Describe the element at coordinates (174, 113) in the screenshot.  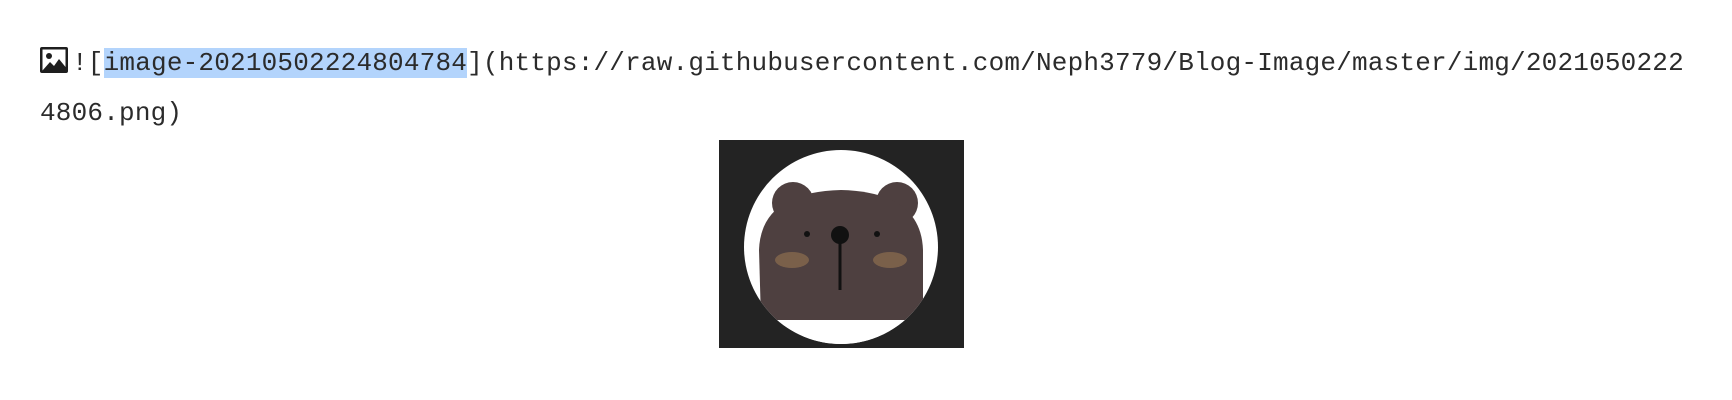
I see `markdown-url-close: )` at that location.